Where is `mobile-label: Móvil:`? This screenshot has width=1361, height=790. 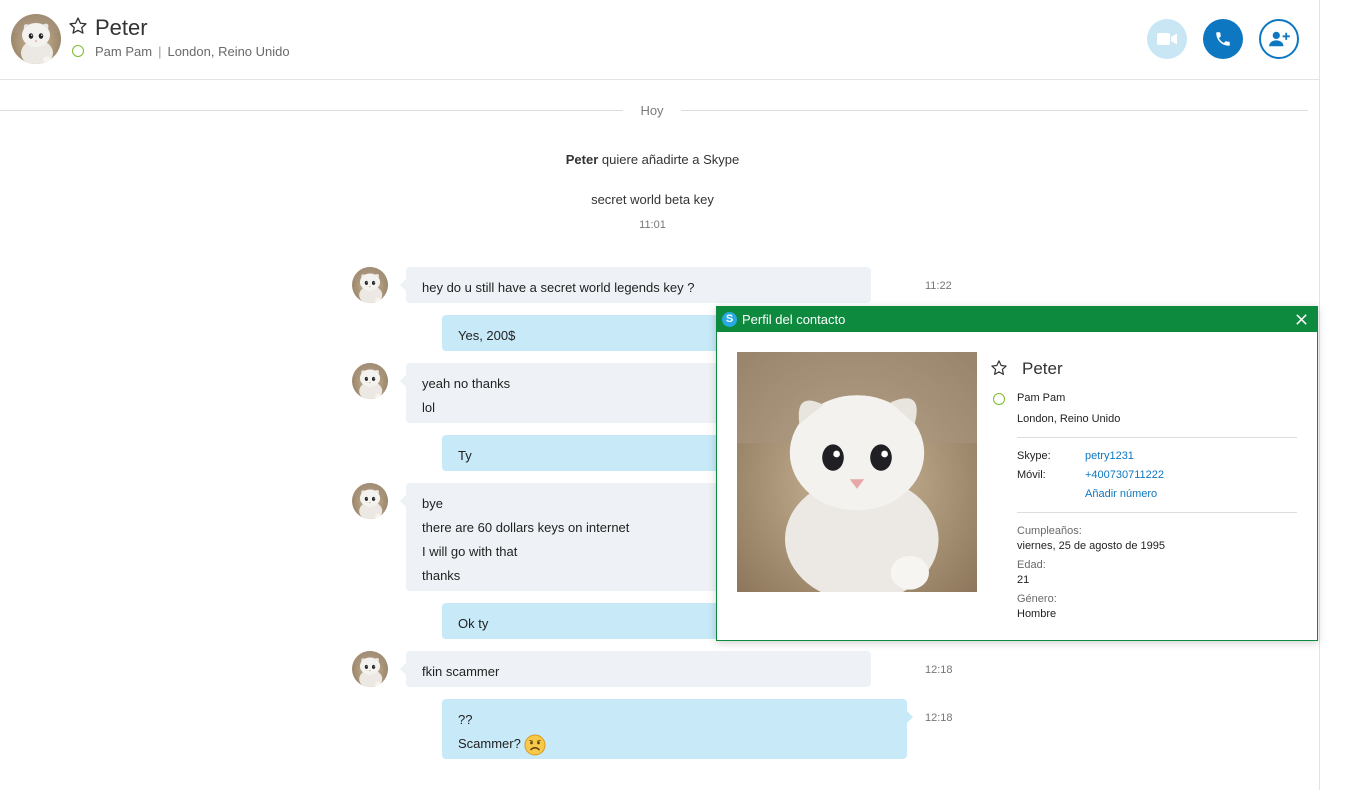
mobile-label: Móvil: is located at coordinates (1031, 475).